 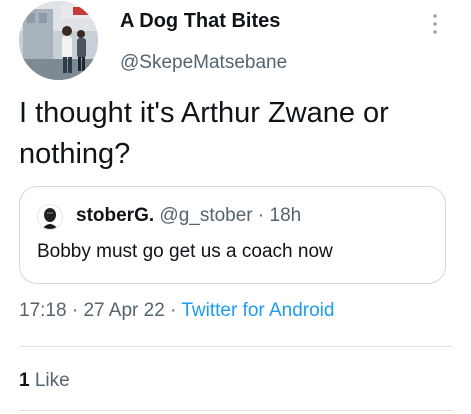 What do you see at coordinates (200, 21) in the screenshot?
I see `author-display-name: A Dog That Bites` at bounding box center [200, 21].